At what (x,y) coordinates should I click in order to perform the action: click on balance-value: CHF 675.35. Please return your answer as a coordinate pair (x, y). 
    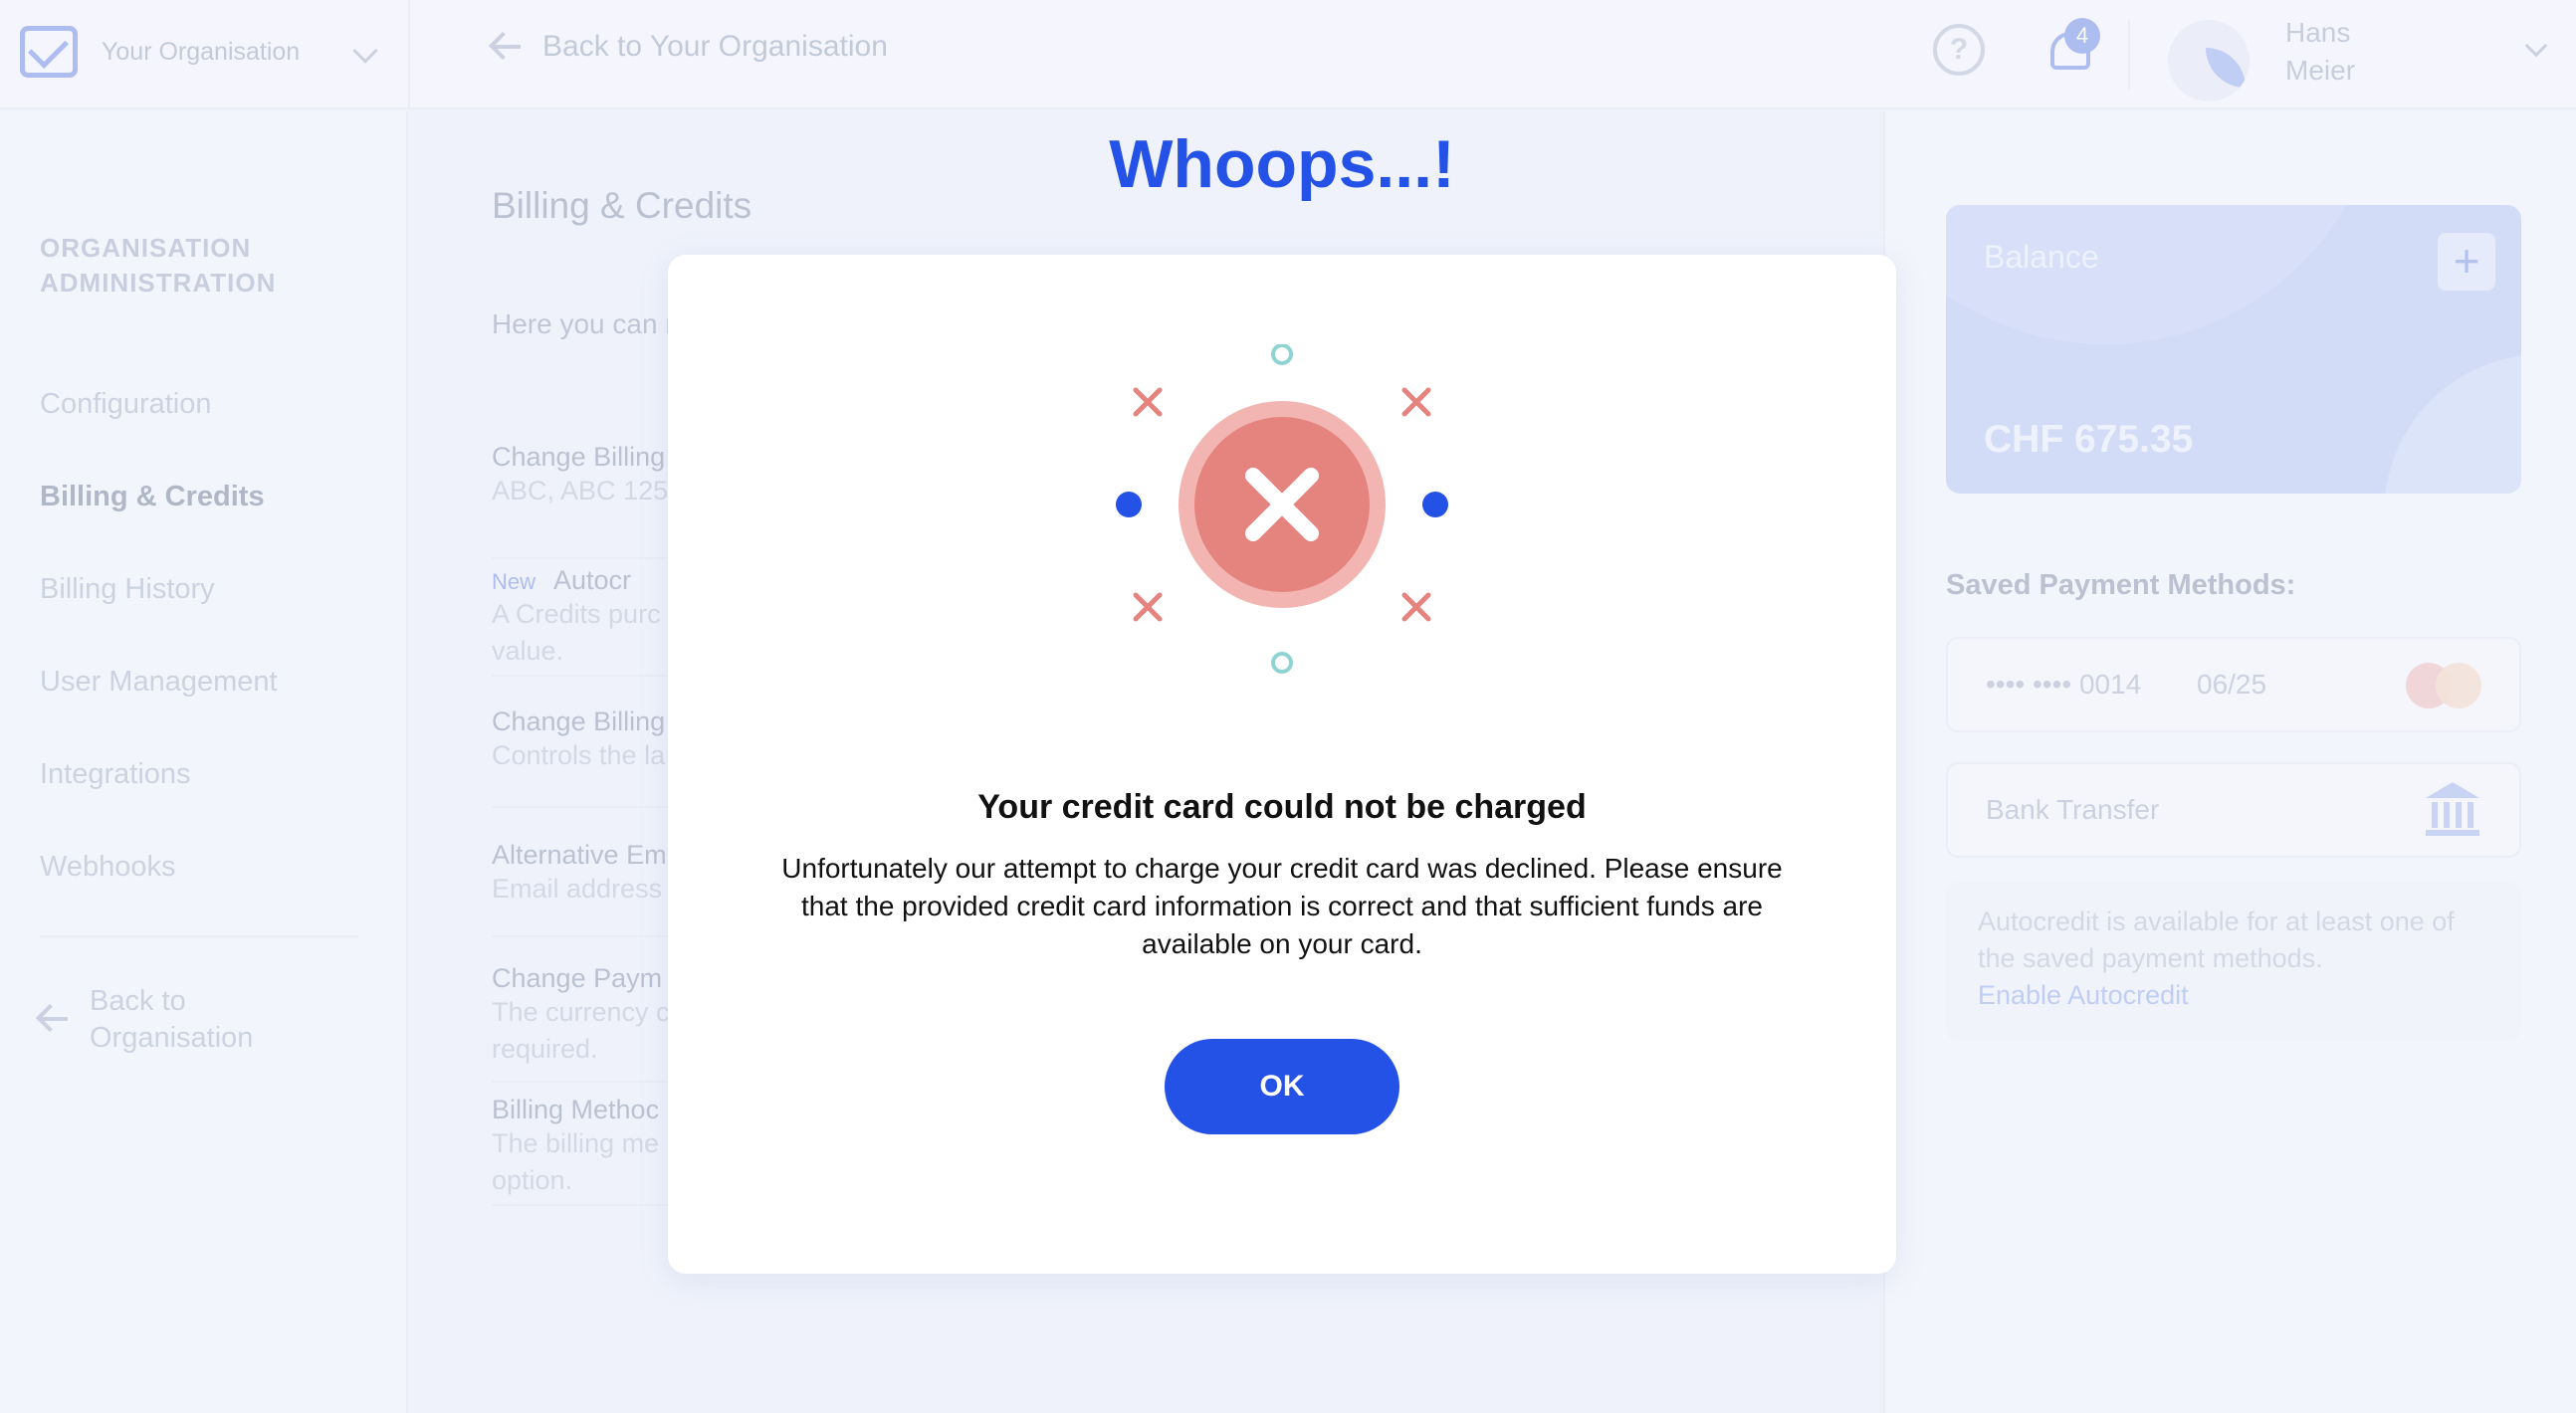
    Looking at the image, I should click on (2089, 440).